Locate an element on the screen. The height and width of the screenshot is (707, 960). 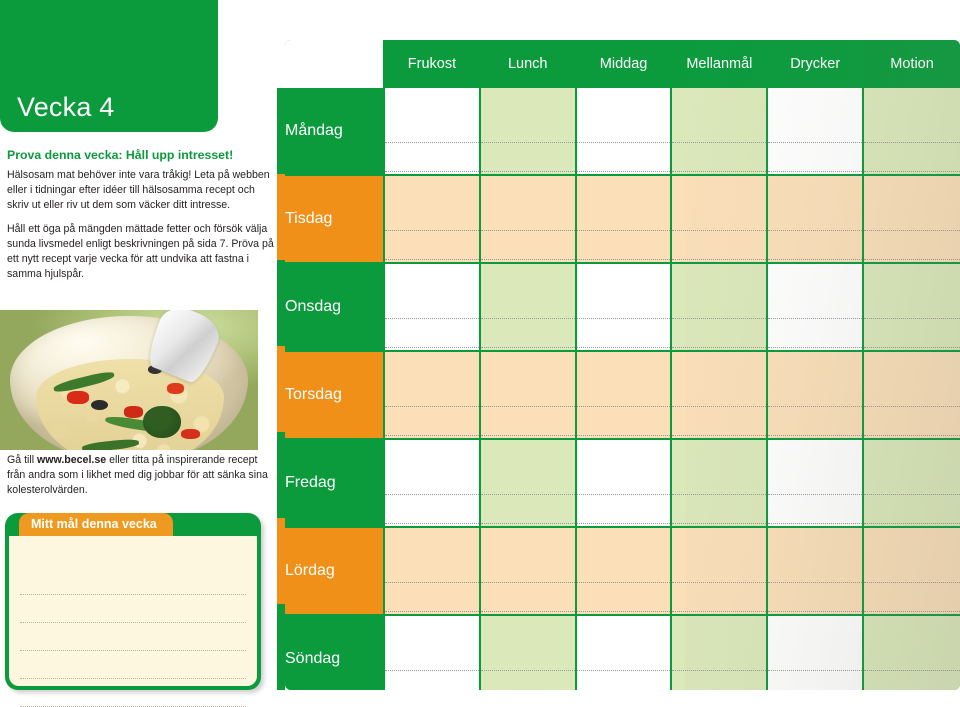
planner-day-row: Torsdag is located at coordinates (622, 396).